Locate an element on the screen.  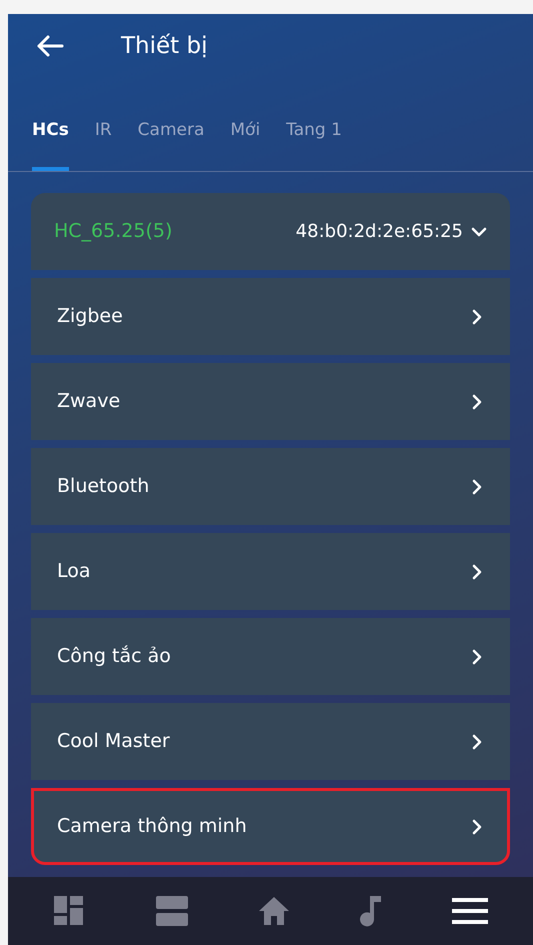
dashboard-icon is located at coordinates (68, 911).